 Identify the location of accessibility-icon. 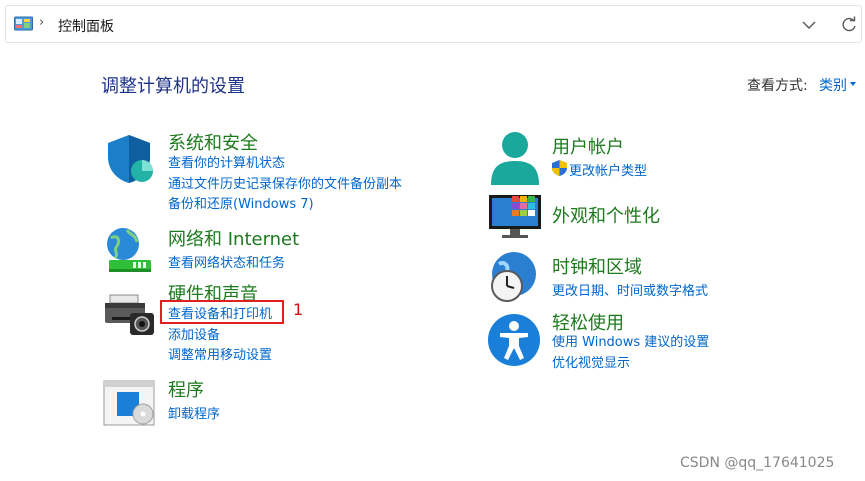
(514, 340).